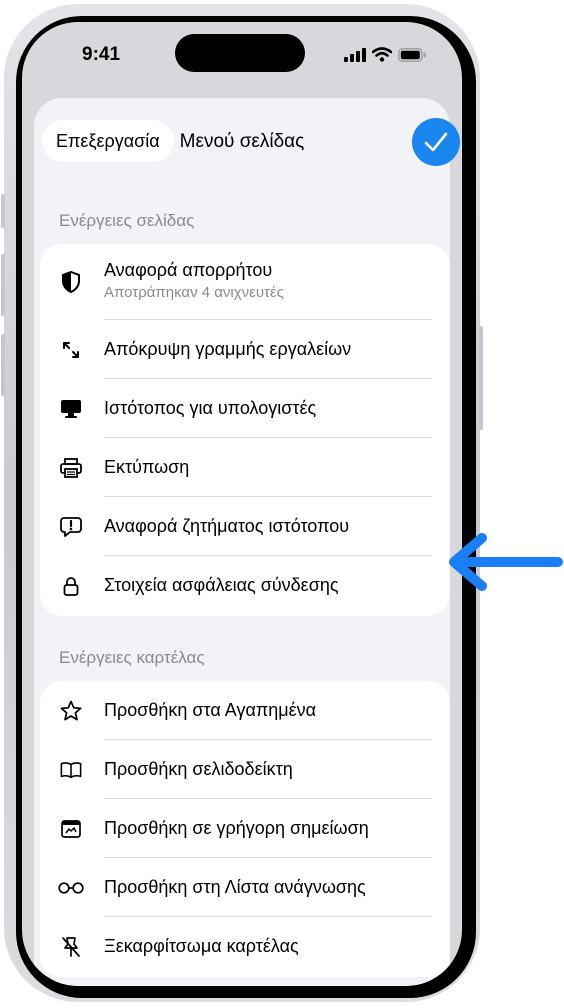  I want to click on action-button, so click(3, 211).